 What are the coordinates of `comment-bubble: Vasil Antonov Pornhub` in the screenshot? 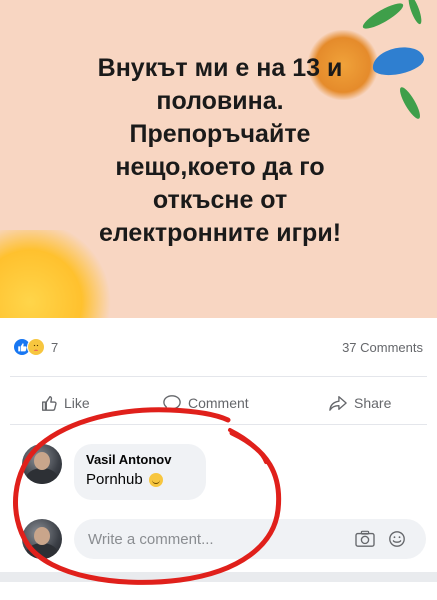 It's located at (140, 472).